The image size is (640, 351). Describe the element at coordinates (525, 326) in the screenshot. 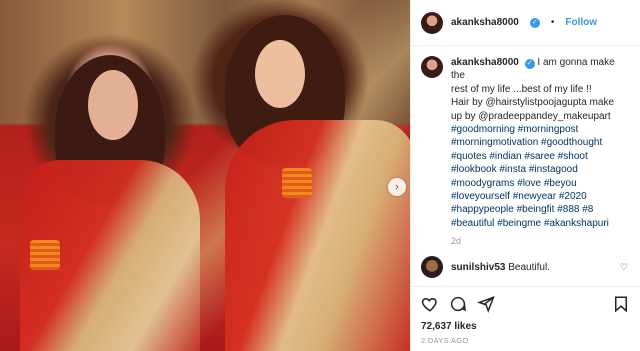

I see `likes-count: 72,637 likes` at that location.